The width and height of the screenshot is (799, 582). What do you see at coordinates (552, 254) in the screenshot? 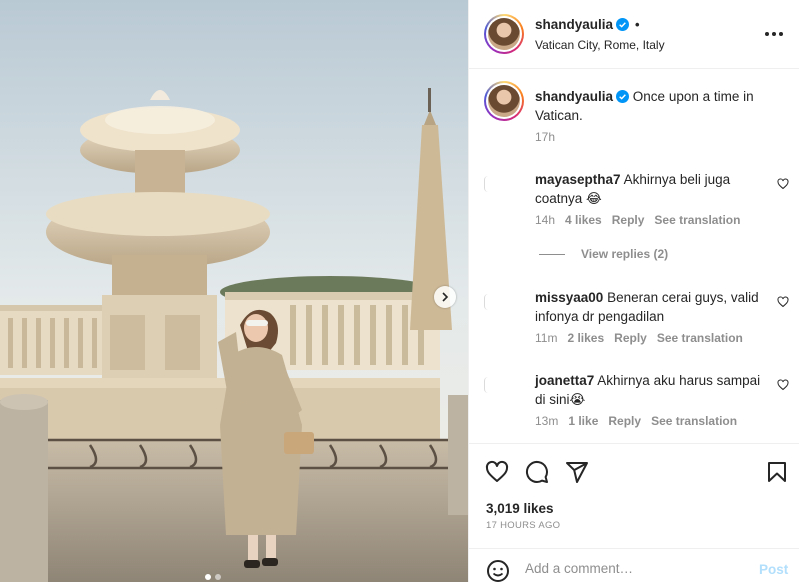
I see `replies-divider` at bounding box center [552, 254].